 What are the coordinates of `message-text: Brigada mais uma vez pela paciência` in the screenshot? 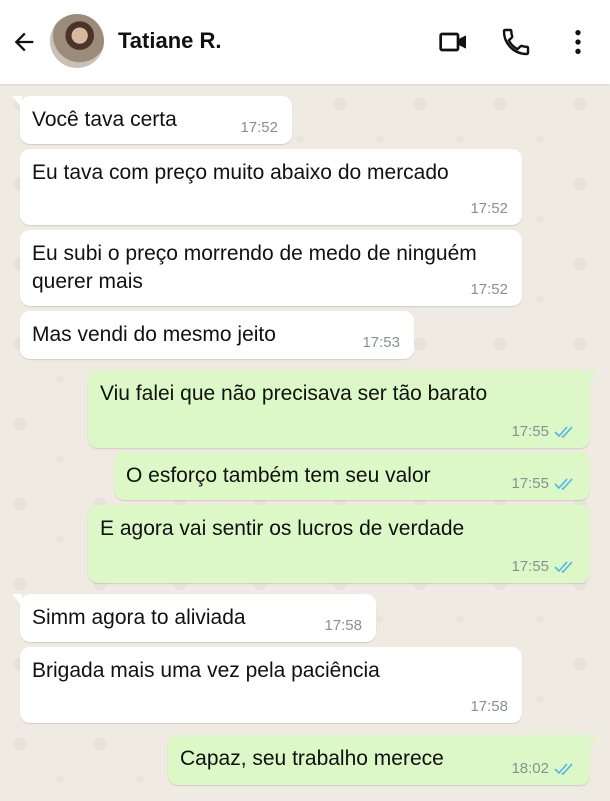 It's located at (206, 670).